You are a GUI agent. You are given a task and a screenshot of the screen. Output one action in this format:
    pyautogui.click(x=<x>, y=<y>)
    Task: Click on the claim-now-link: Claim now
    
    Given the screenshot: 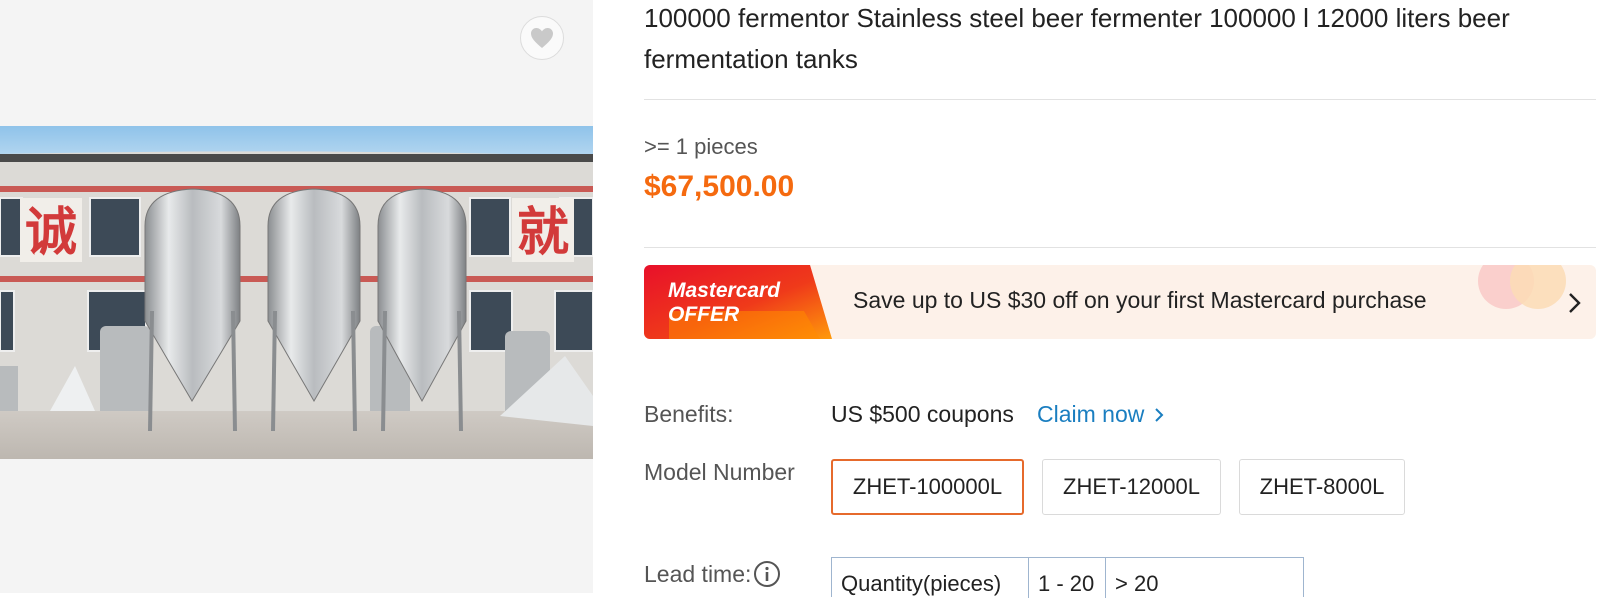 What is the action you would take?
    pyautogui.click(x=1100, y=414)
    